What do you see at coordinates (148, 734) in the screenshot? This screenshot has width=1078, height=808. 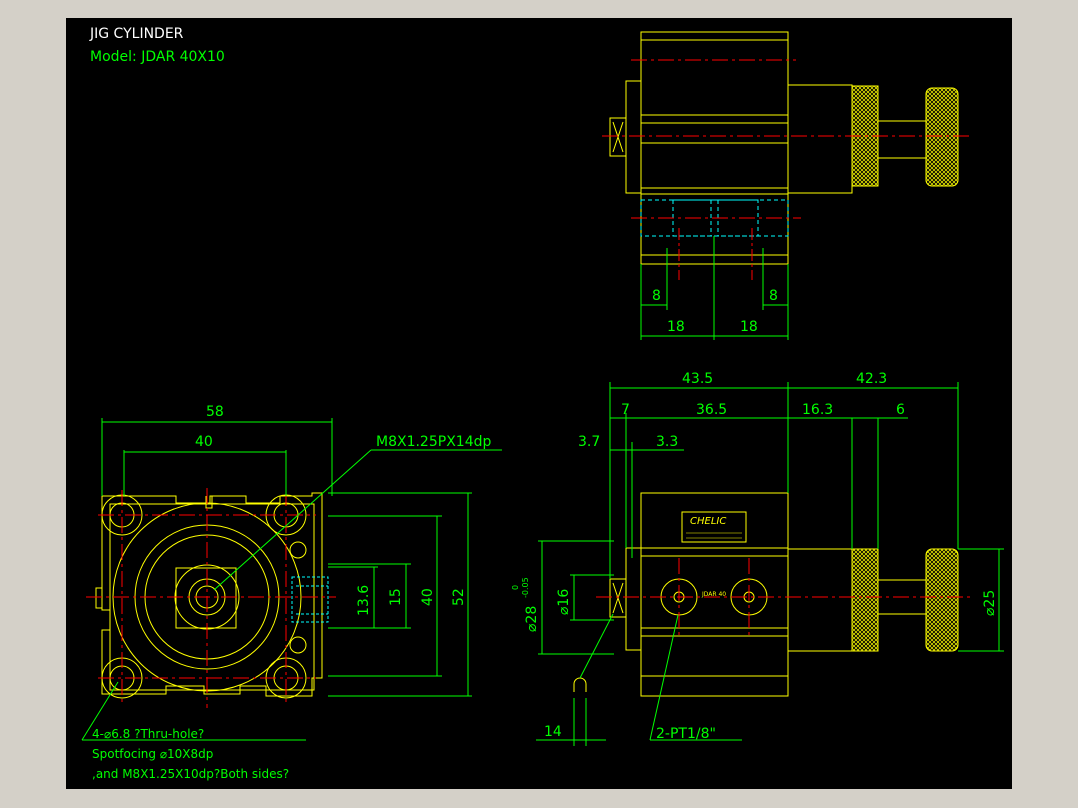 I see `note-line-1: 4-⌀6.8 ?Thru-hole?` at bounding box center [148, 734].